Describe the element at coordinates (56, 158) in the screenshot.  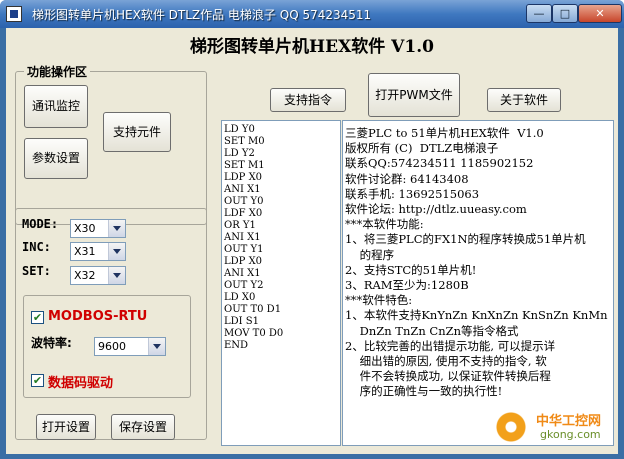
I see `param-settings-button: 参数设置` at that location.